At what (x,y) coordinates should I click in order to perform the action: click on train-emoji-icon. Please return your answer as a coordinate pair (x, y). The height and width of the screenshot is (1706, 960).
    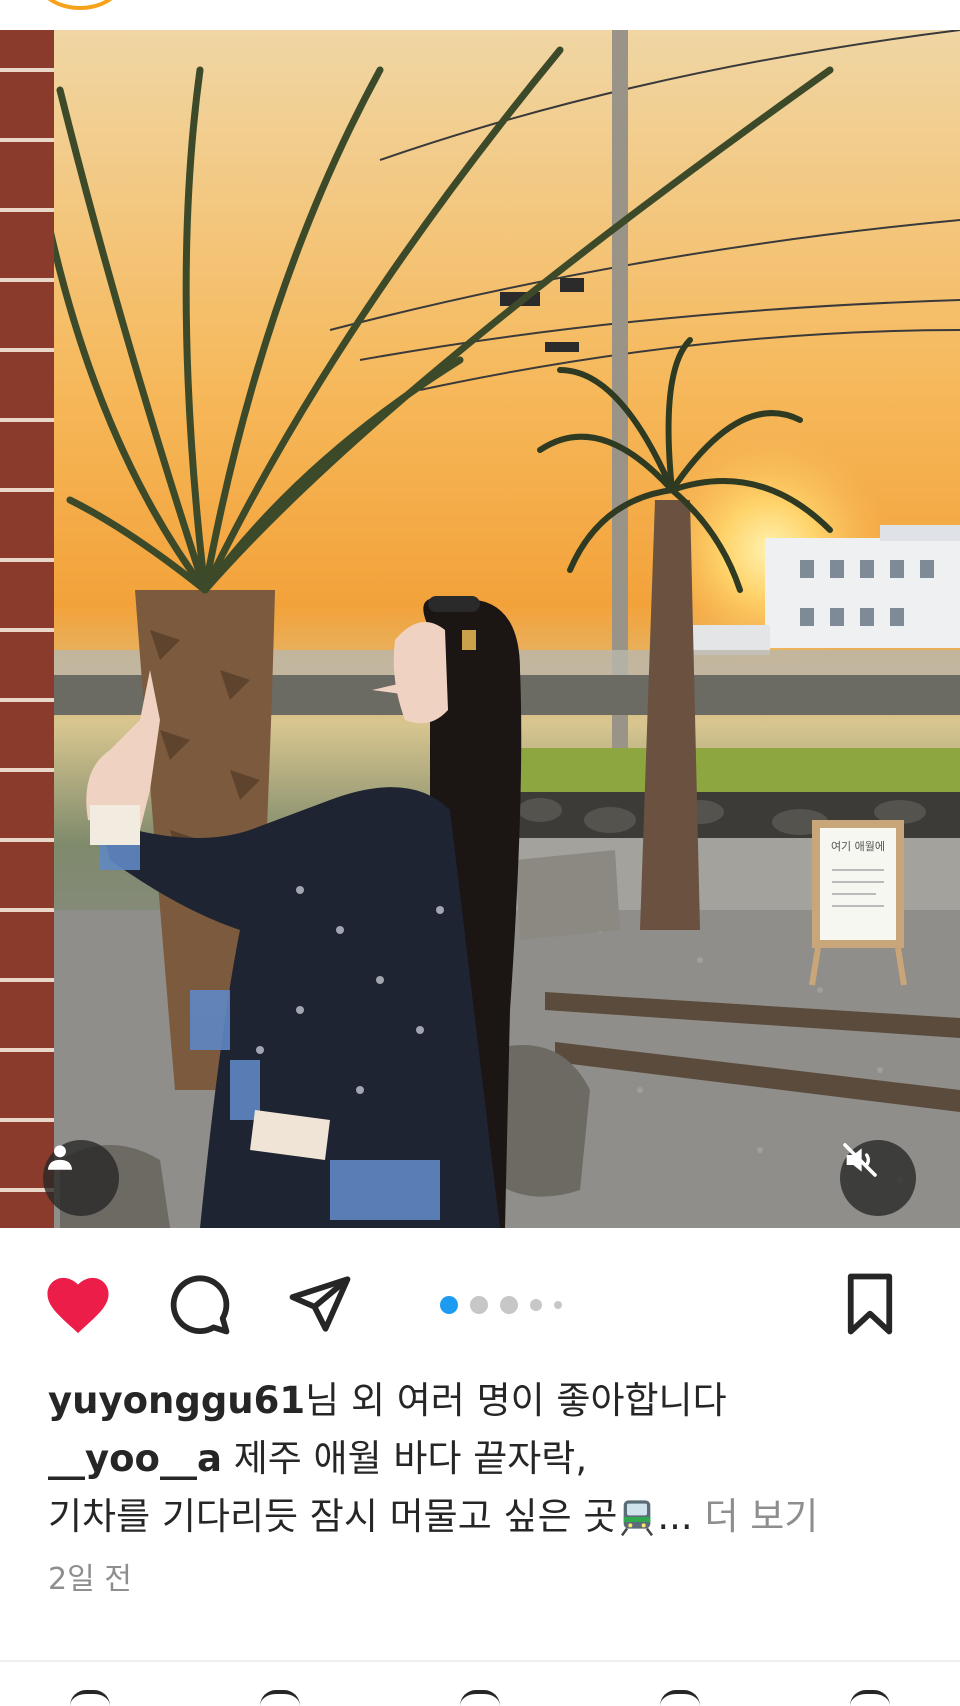
    Looking at the image, I should click on (637, 1518).